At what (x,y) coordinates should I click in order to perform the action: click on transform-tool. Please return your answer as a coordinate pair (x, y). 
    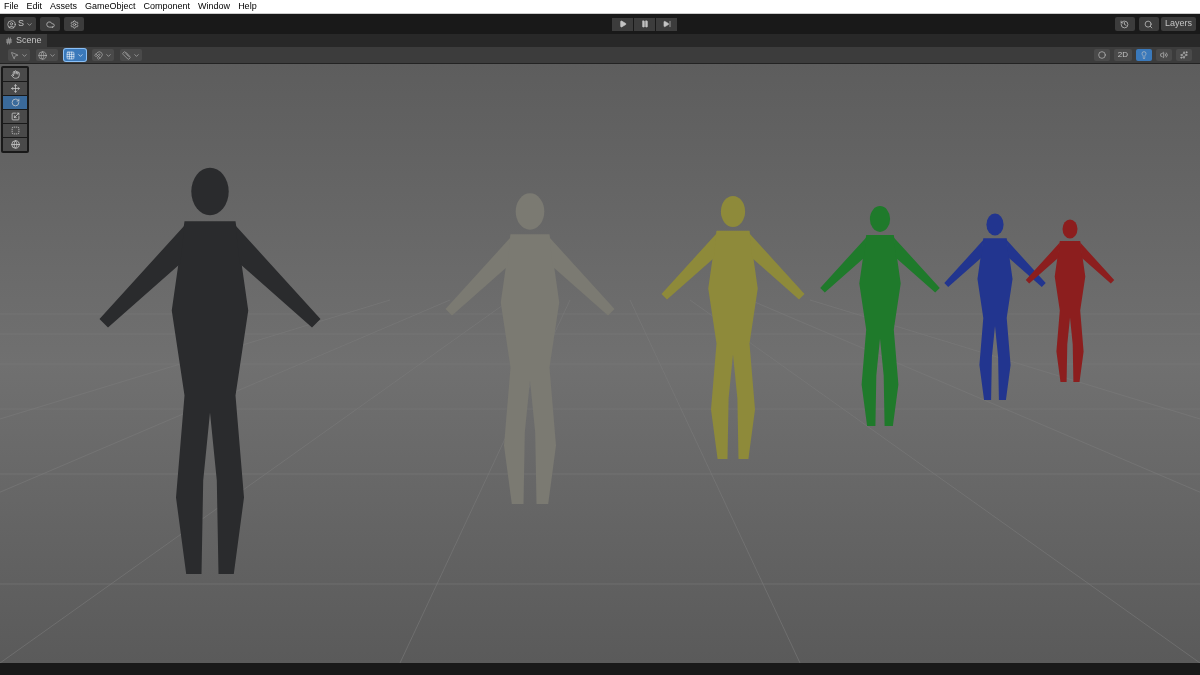
    Looking at the image, I should click on (15, 144).